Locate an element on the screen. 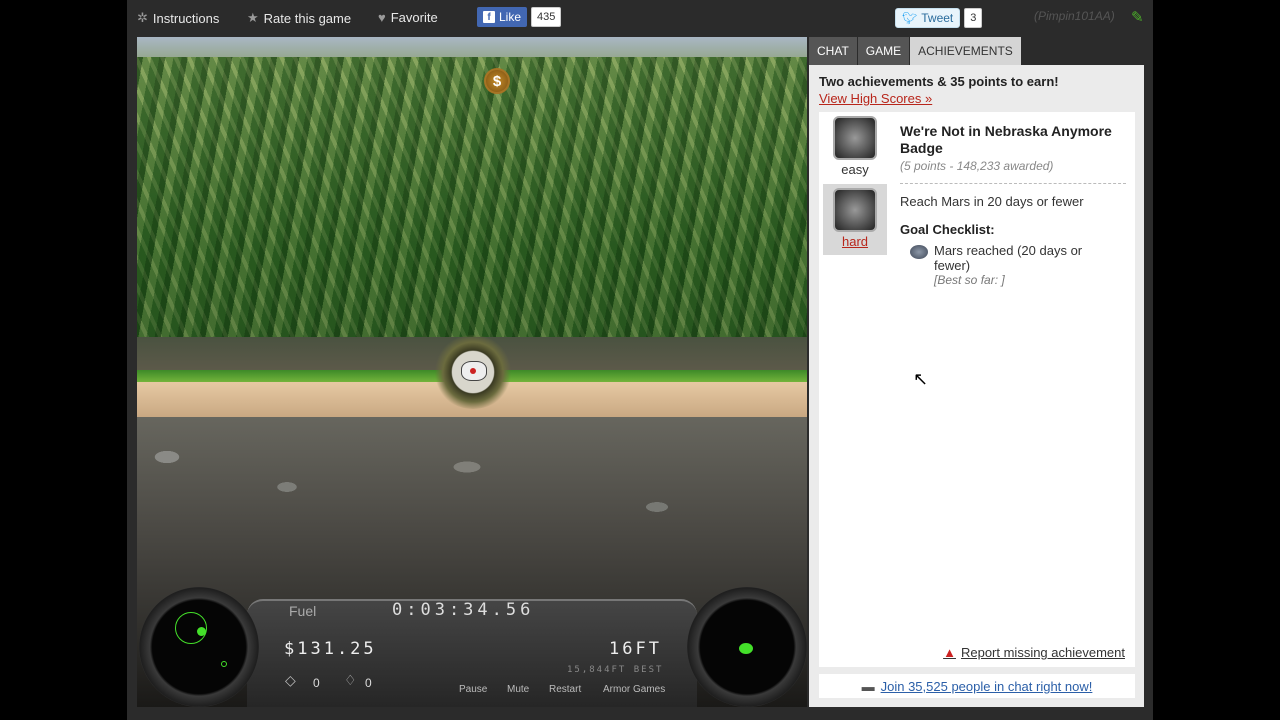 Image resolution: width=1280 pixels, height=720 pixels. achievement-title: We're Not in Nebraska Anymore Badge is located at coordinates (1006, 139).